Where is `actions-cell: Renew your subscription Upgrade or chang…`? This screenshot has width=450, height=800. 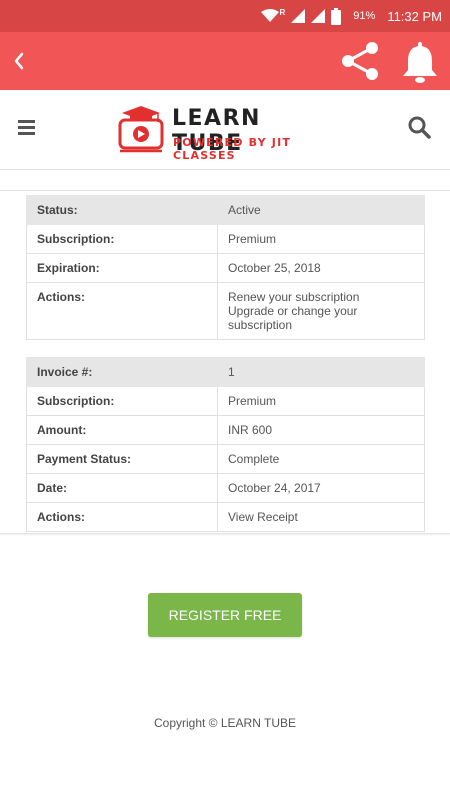
actions-cell: Renew your subscription Upgrade or chang… is located at coordinates (321, 311).